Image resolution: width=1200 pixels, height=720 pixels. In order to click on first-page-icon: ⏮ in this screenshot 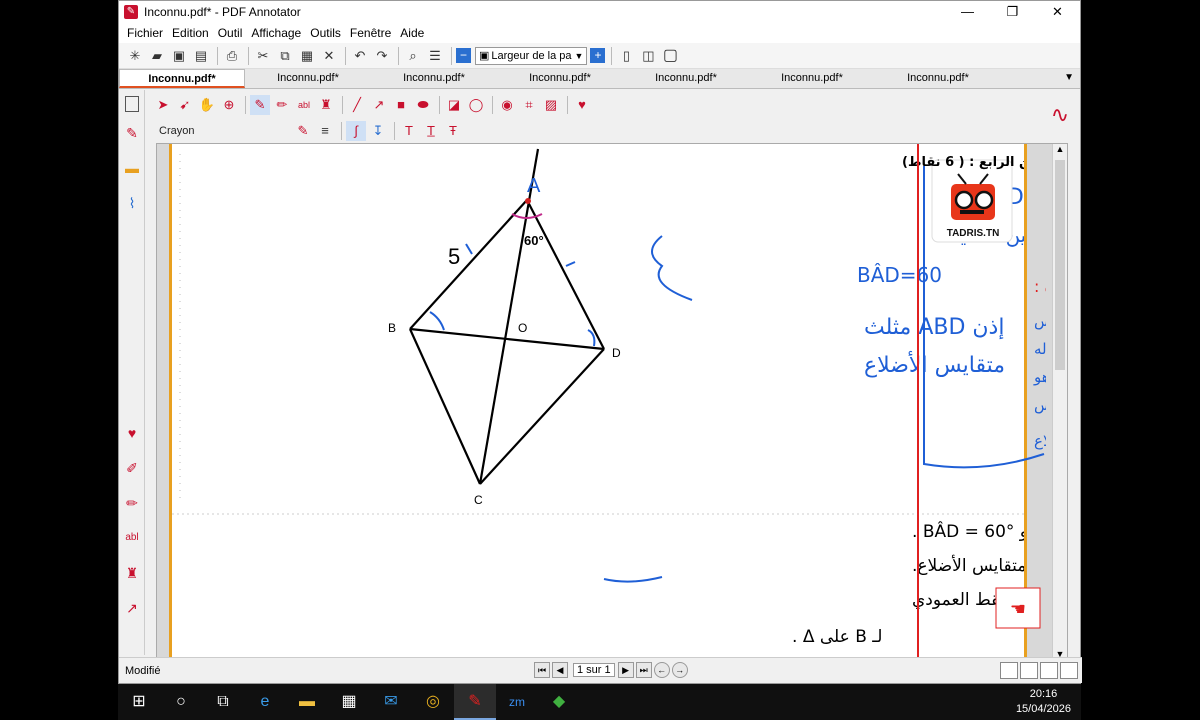, I will do `click(542, 670)`.